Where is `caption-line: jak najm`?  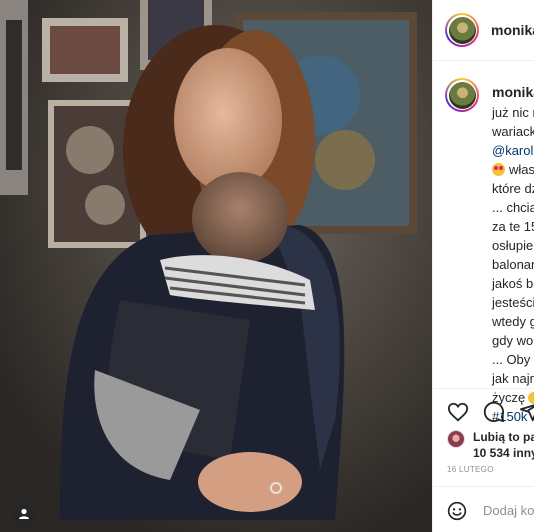 caption-line: jak najm is located at coordinates (513, 378).